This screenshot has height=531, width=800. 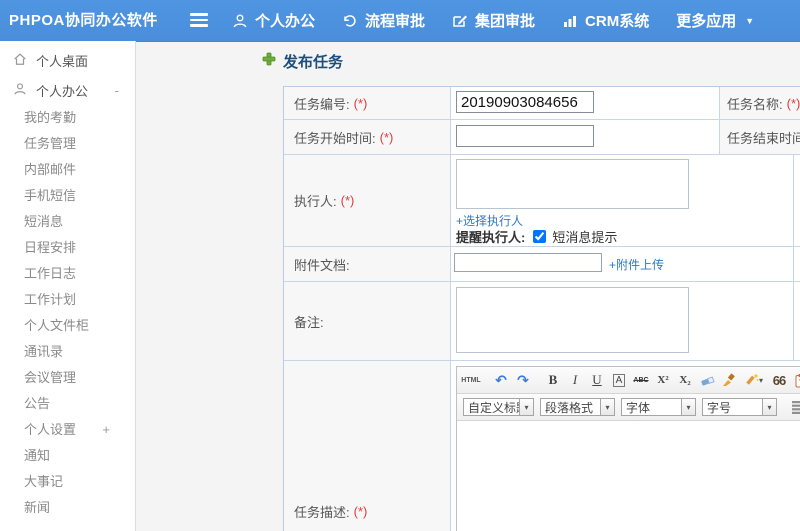 I want to click on sidebar-item-short-message: 短消息, so click(x=67, y=222).